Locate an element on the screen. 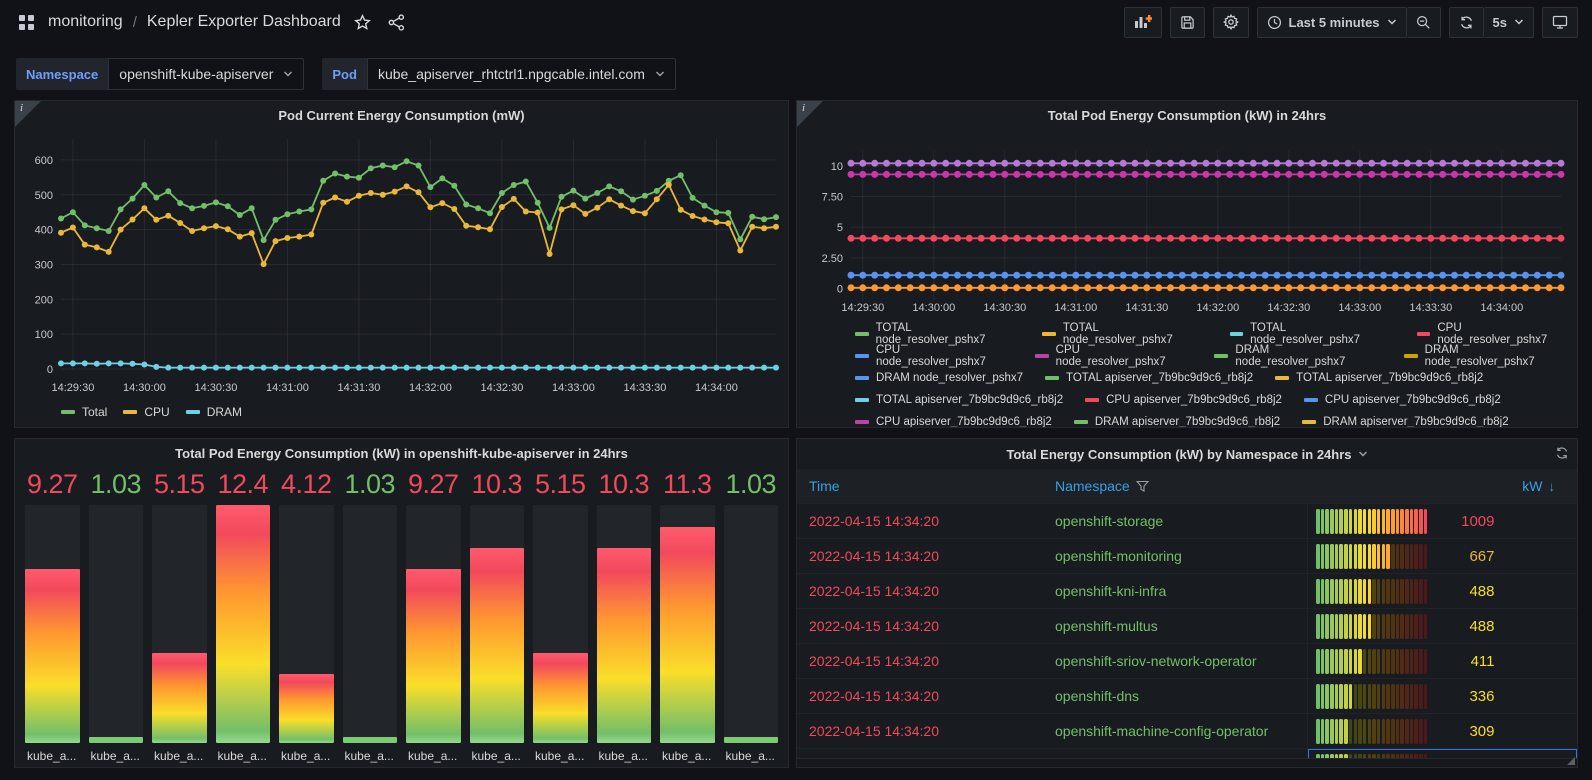 This screenshot has width=1592, height=780. x-axis-tick: 14:30:30 is located at coordinates (216, 388).